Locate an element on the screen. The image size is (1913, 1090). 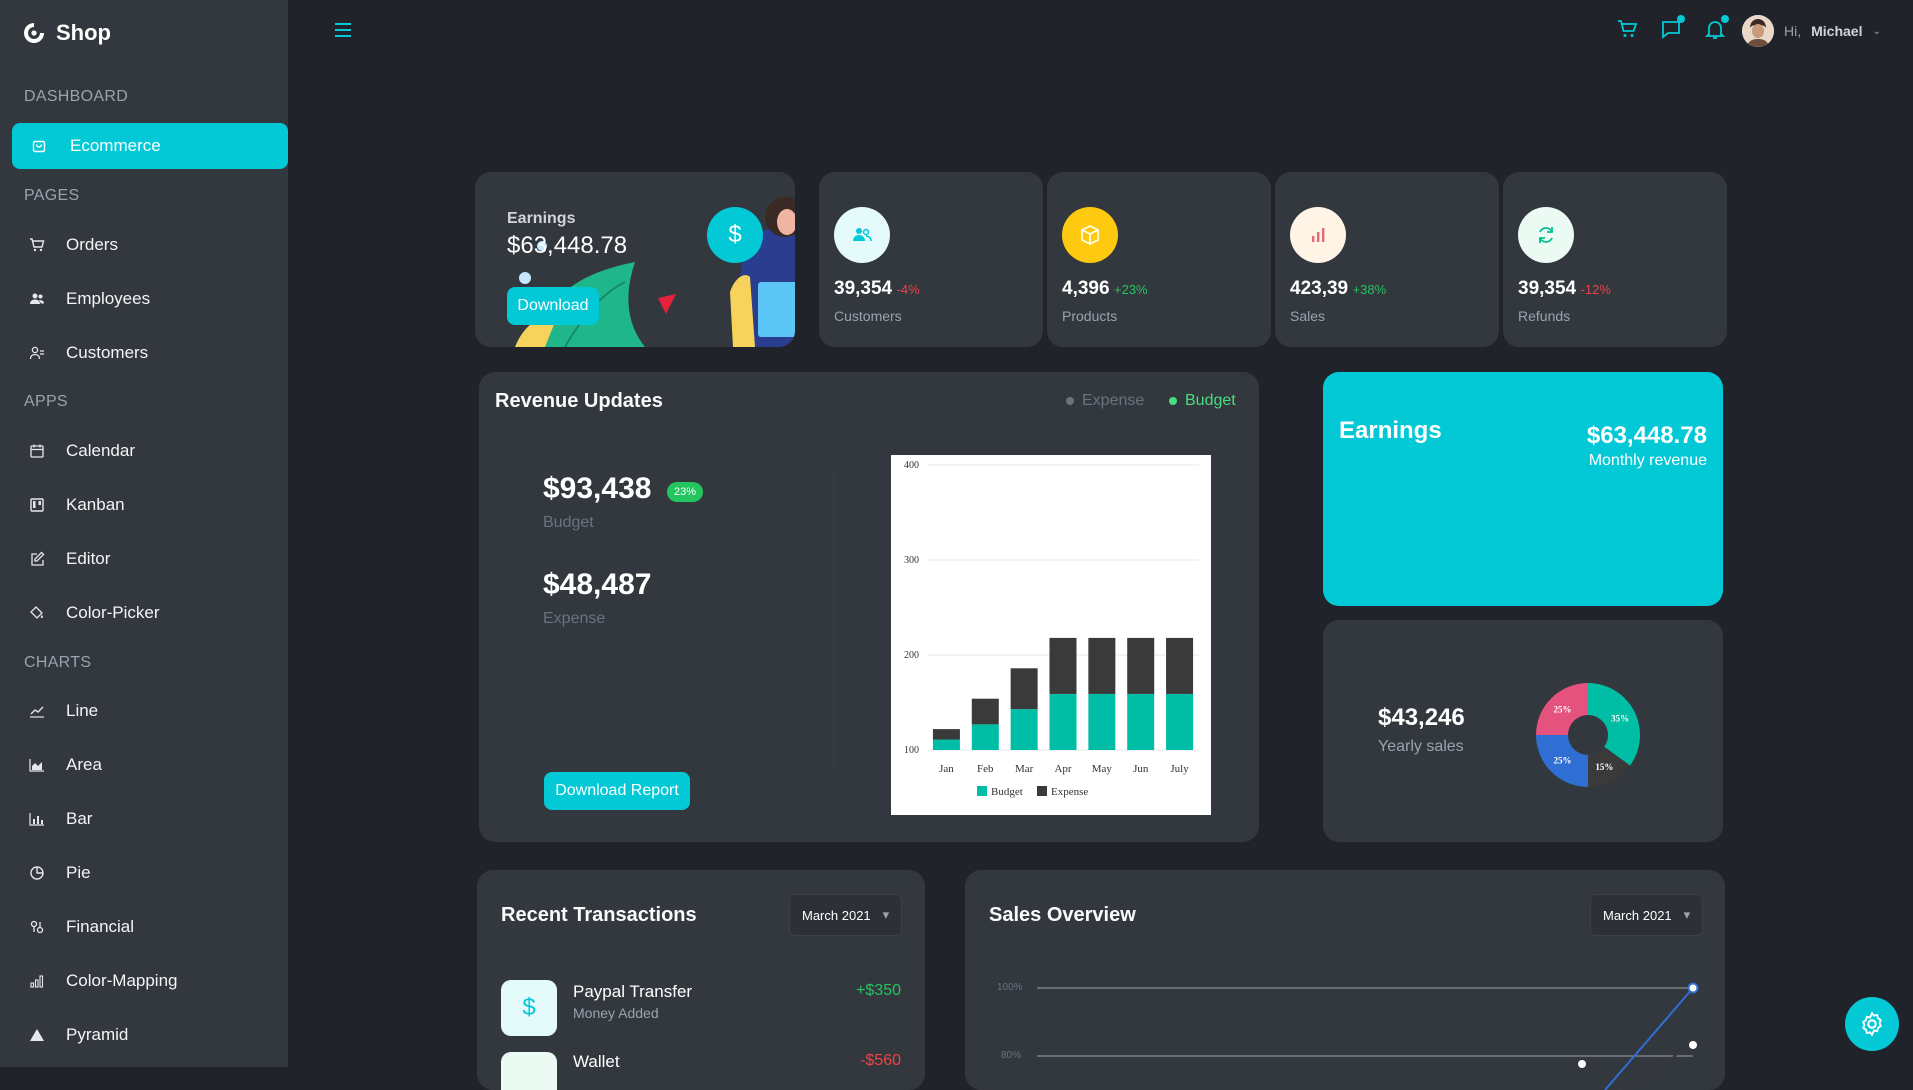
wallet-icon is located at coordinates (529, 1071).